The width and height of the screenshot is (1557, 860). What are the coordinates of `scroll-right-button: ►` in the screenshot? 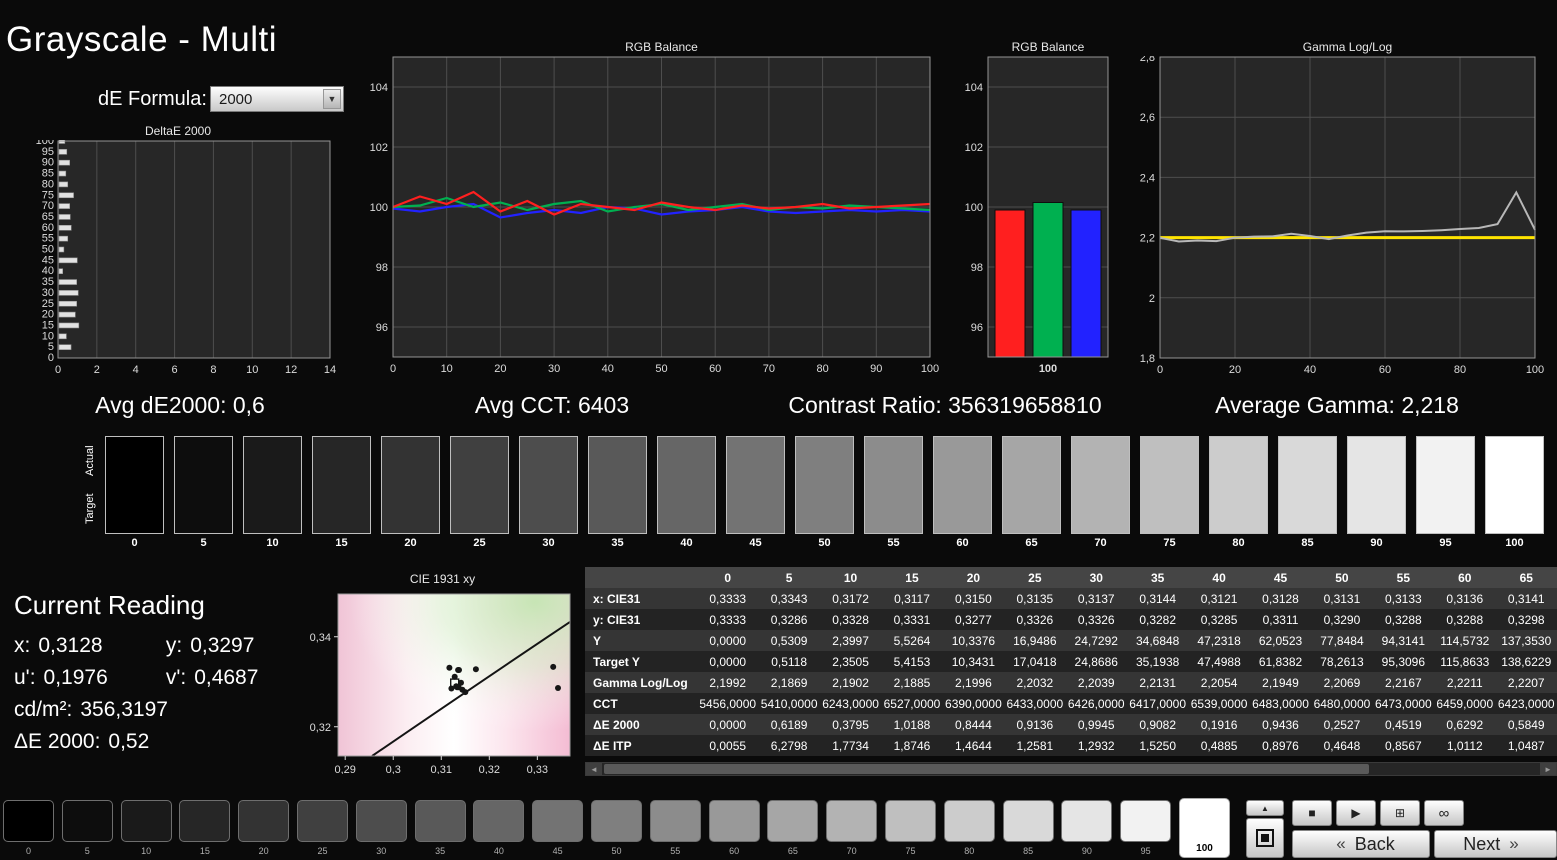 It's located at (1548, 769).